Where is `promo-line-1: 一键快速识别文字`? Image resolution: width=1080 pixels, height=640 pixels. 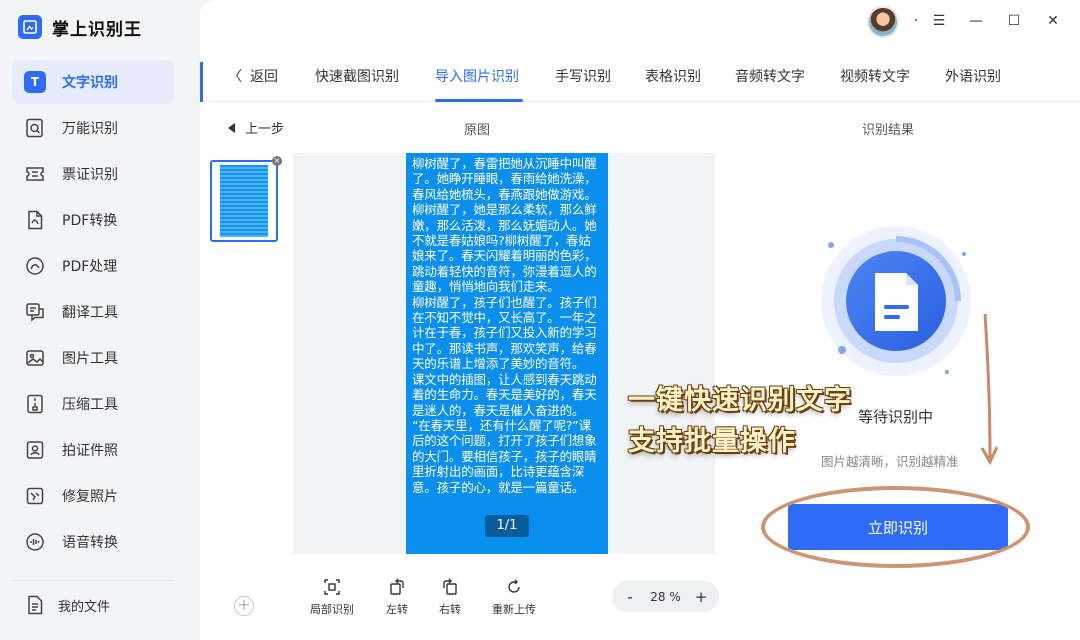
promo-line-1: 一键快速识别文字 is located at coordinates (740, 400).